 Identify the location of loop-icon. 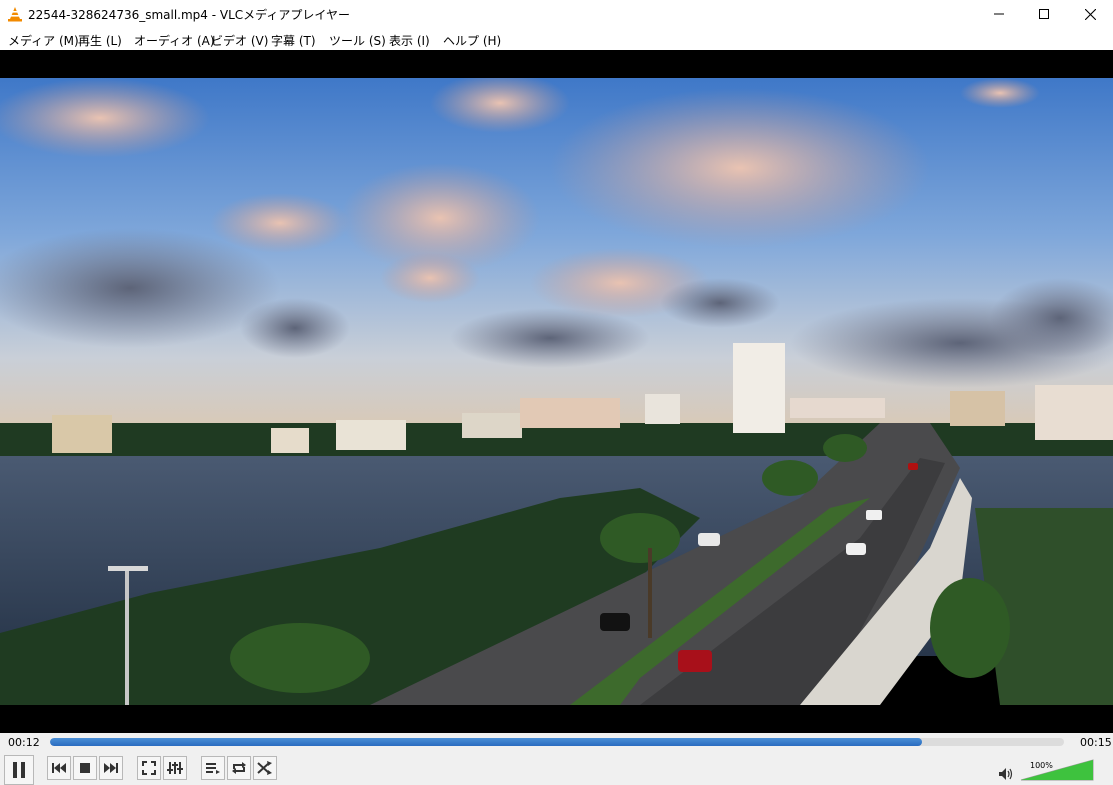
(239, 768).